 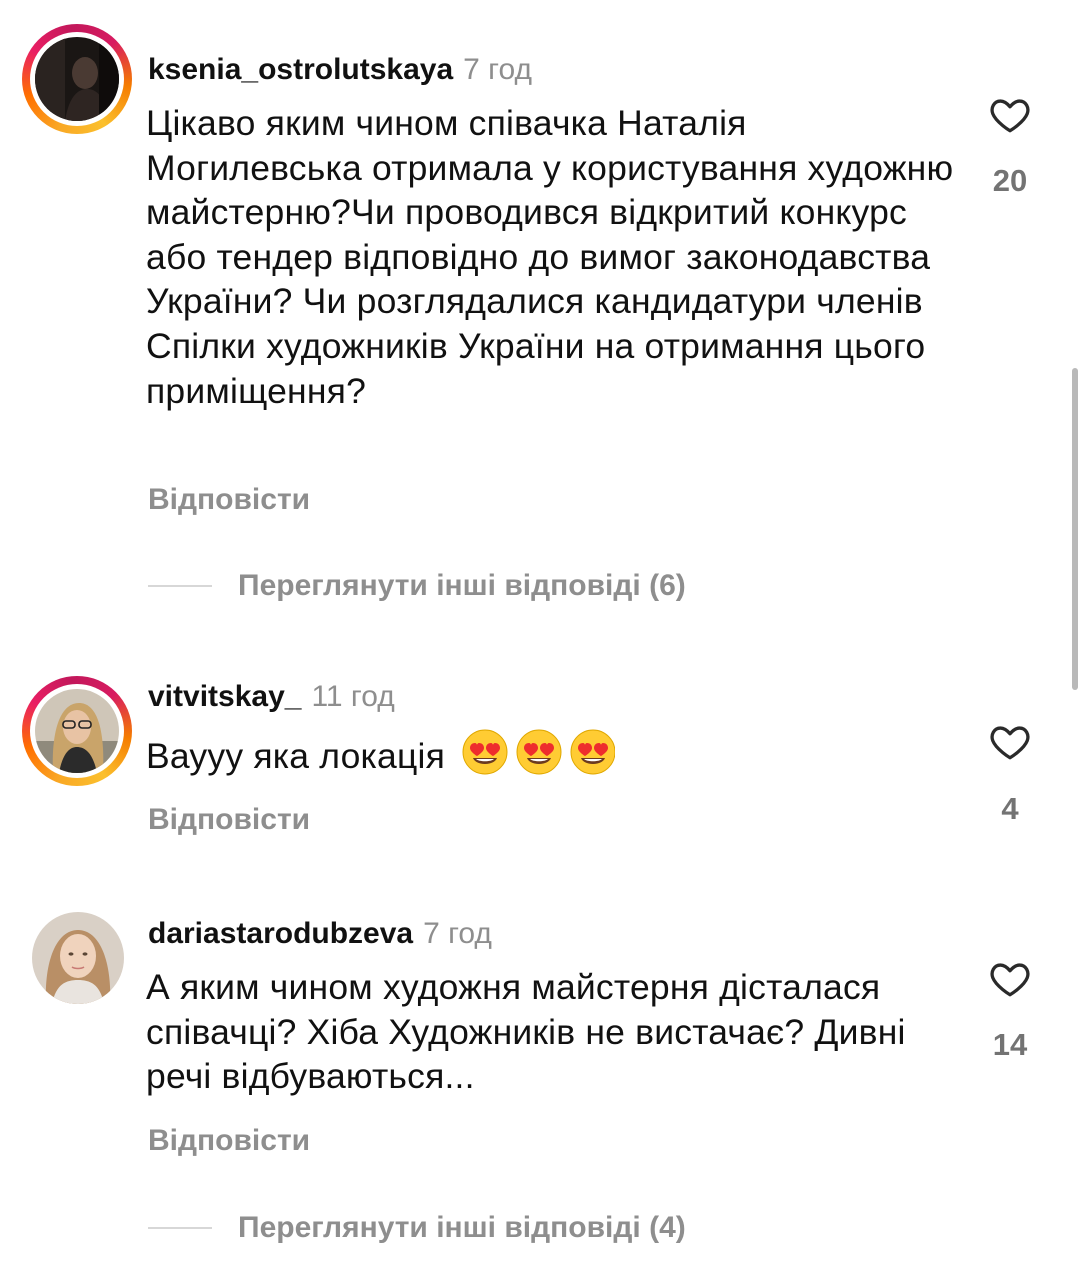 I want to click on like-count: 14, so click(x=1010, y=1044).